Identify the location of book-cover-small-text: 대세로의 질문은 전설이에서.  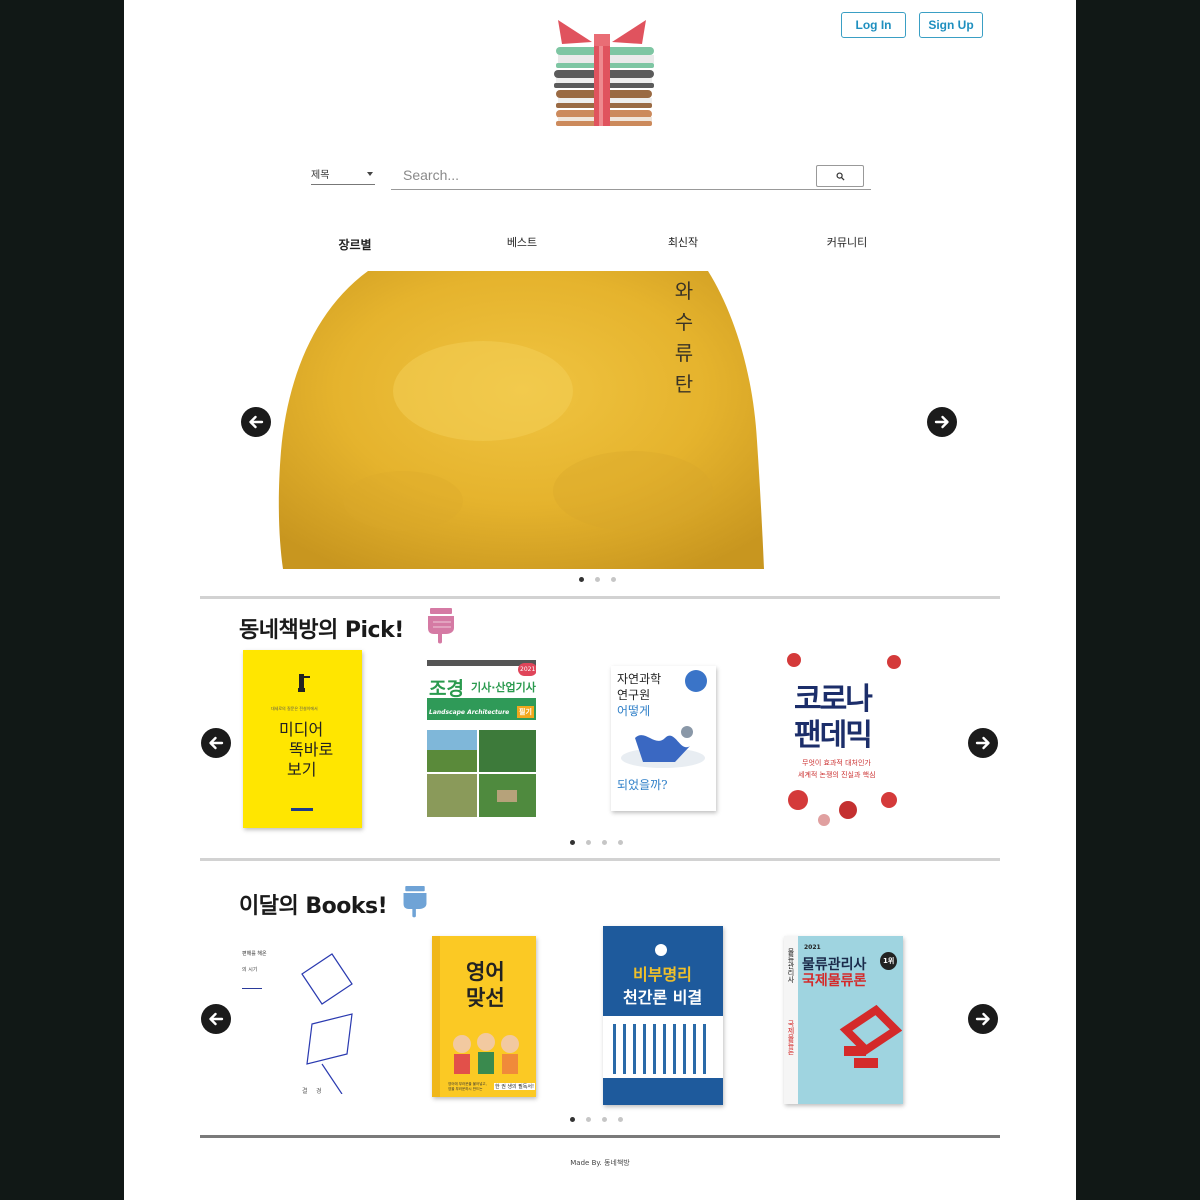
(294, 708).